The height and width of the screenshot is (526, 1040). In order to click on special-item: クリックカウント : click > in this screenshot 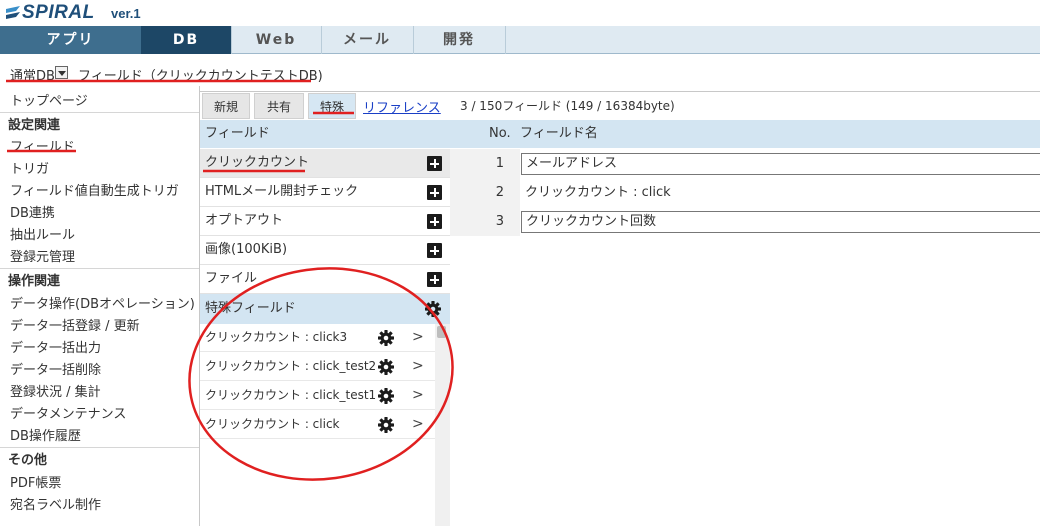, I will do `click(317, 424)`.